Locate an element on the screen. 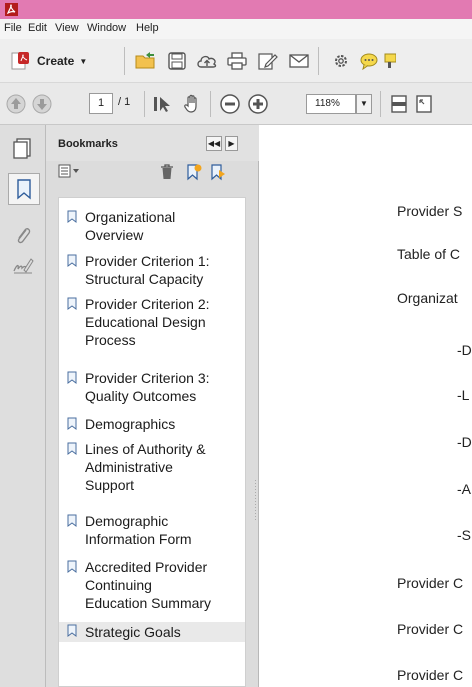 Image resolution: width=472 pixels, height=687 pixels. menu-edit: Edit is located at coordinates (37, 28).